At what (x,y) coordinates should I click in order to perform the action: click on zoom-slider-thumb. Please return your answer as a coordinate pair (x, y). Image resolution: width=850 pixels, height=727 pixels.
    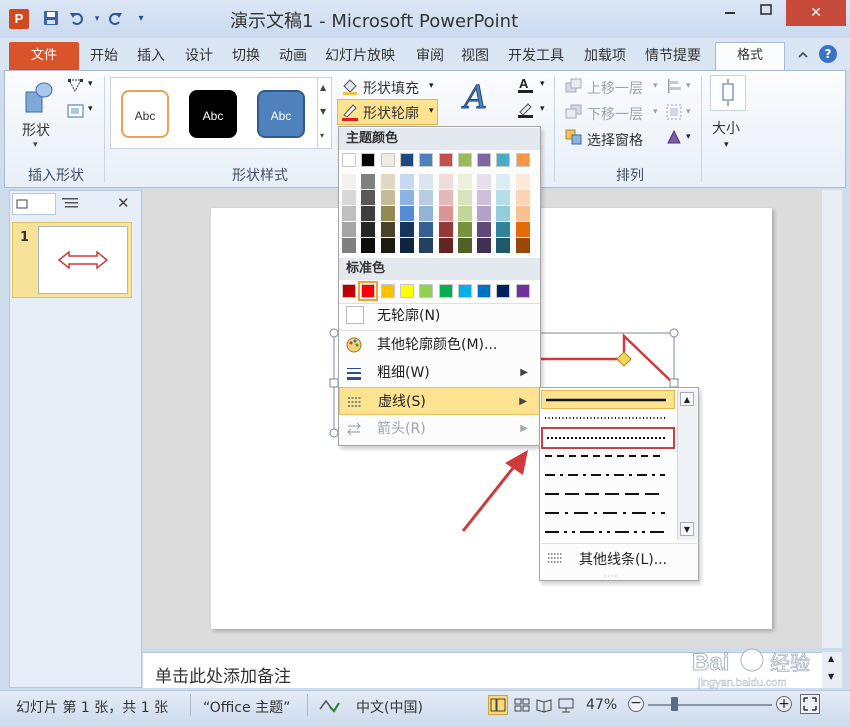
    Looking at the image, I should click on (674, 704).